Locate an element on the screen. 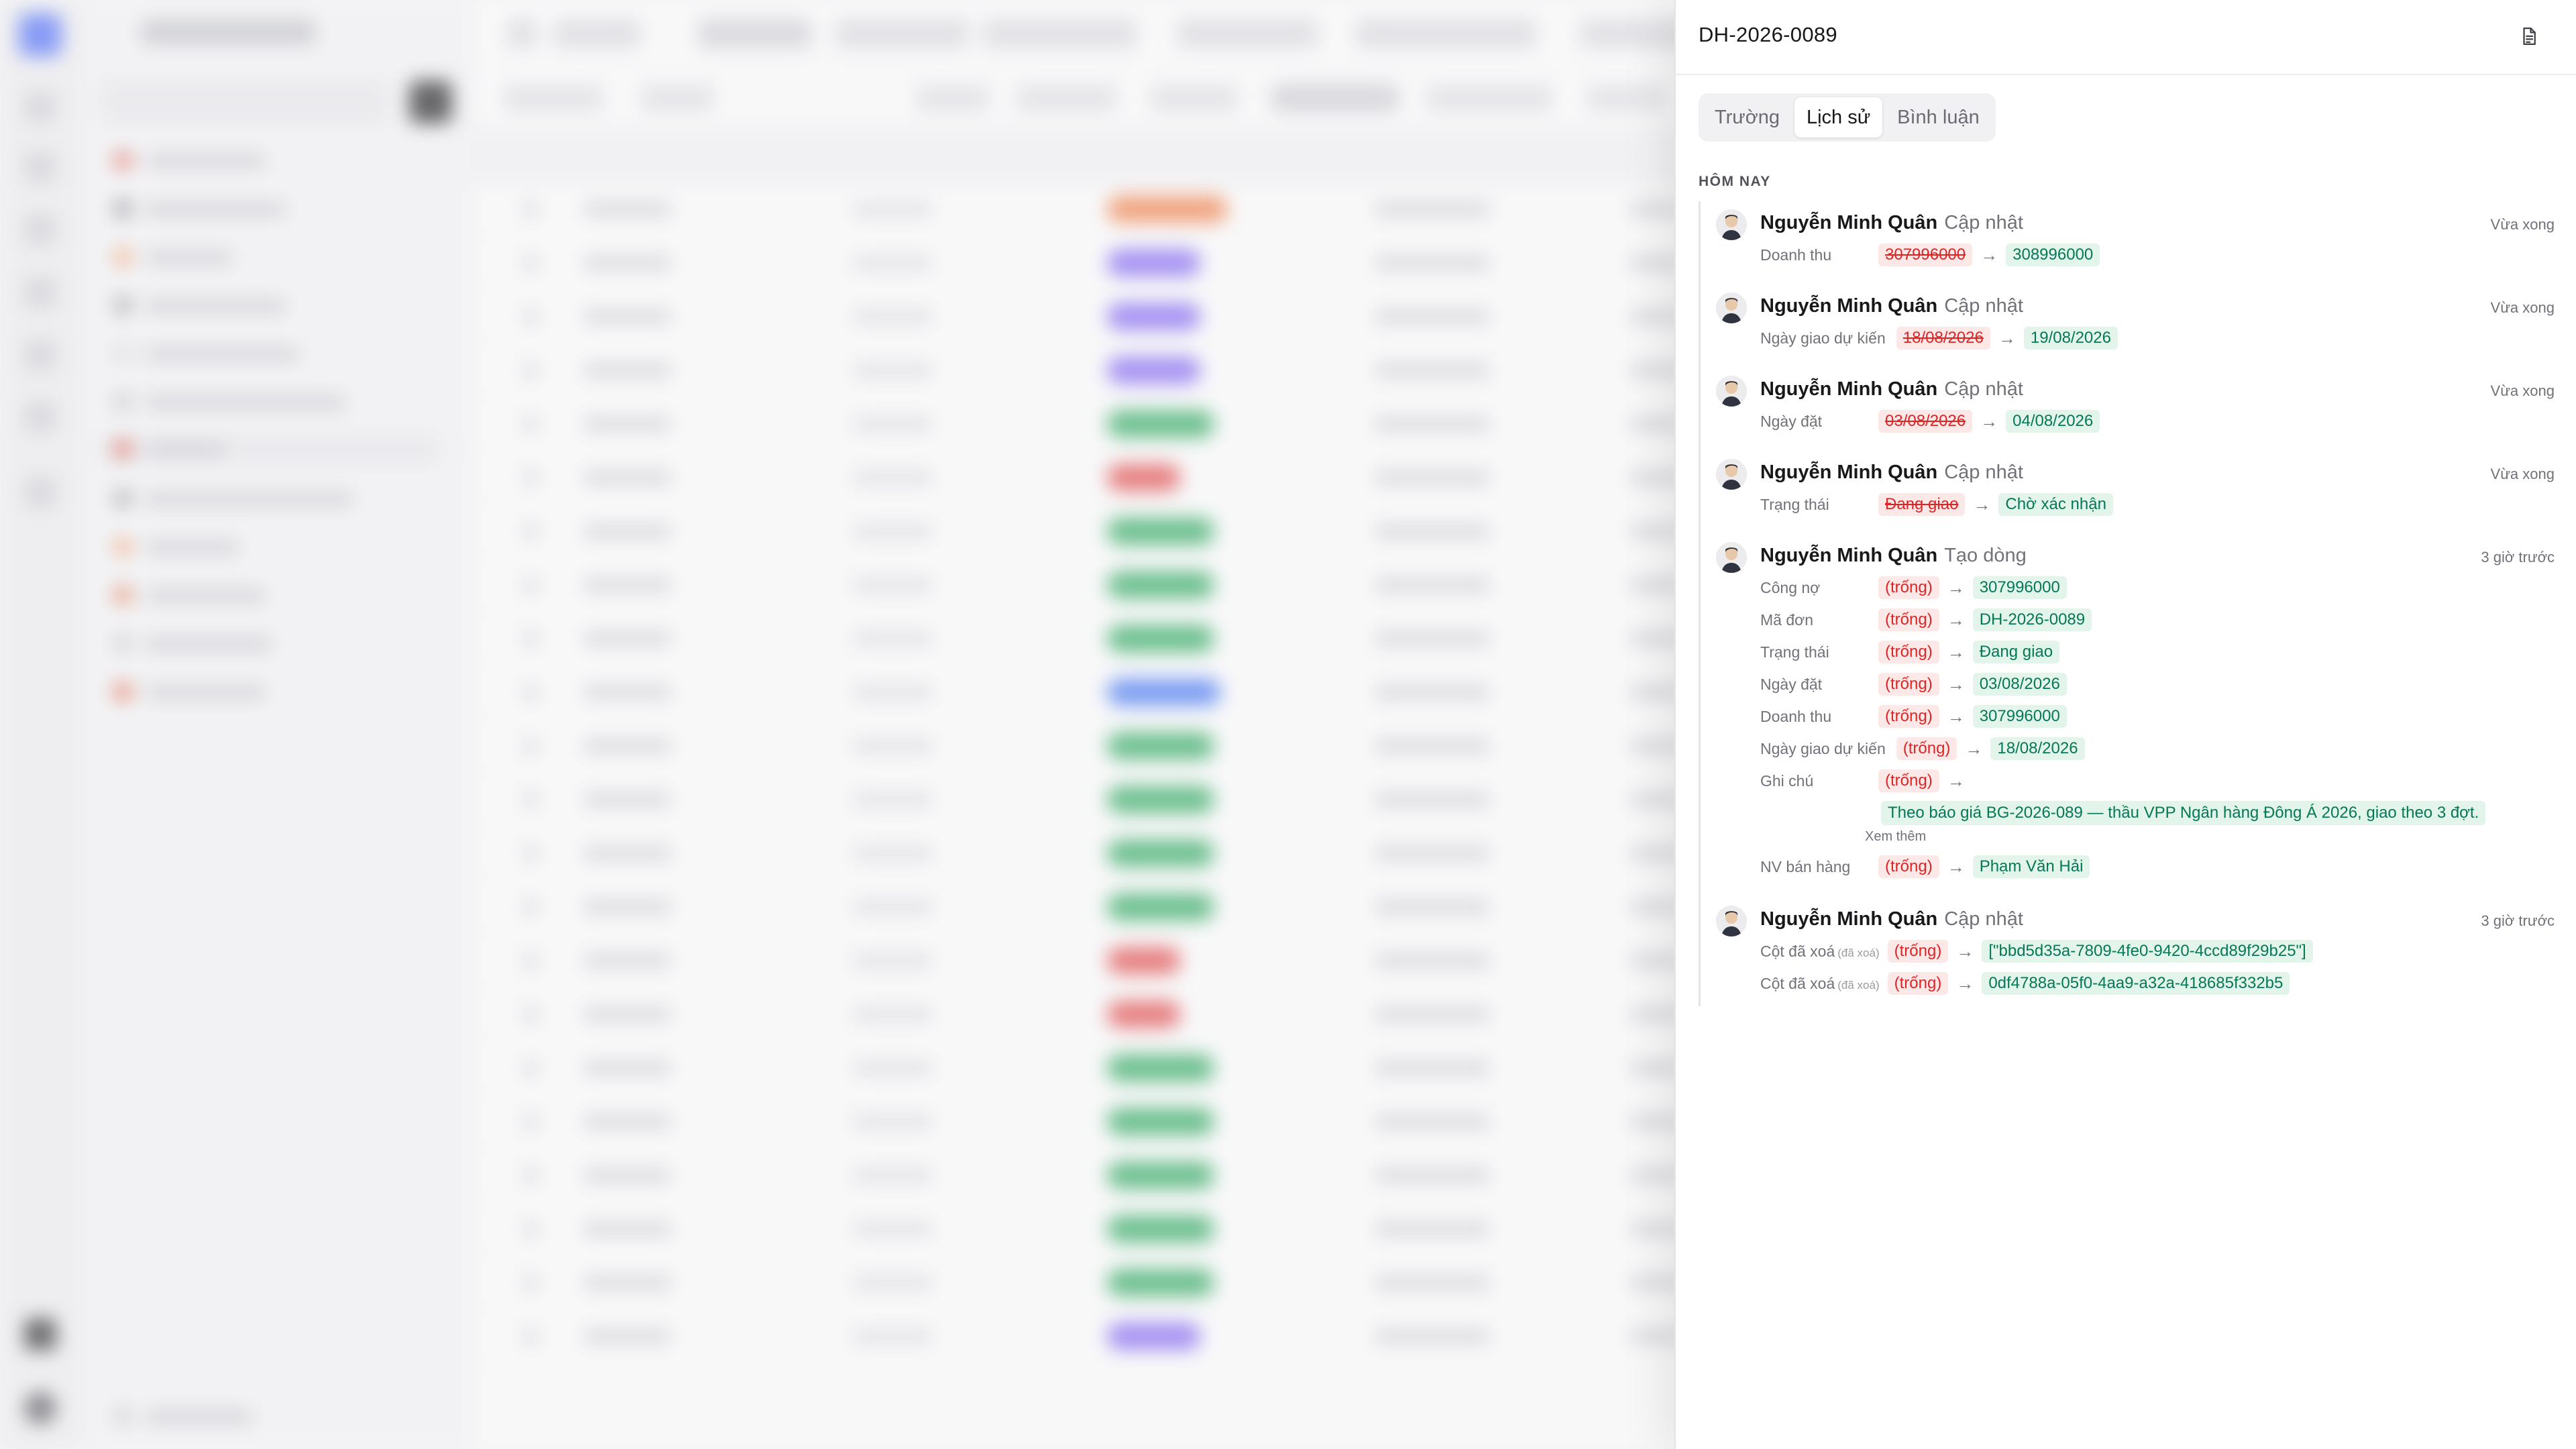  new-value: 308996000 is located at coordinates (2053, 255).